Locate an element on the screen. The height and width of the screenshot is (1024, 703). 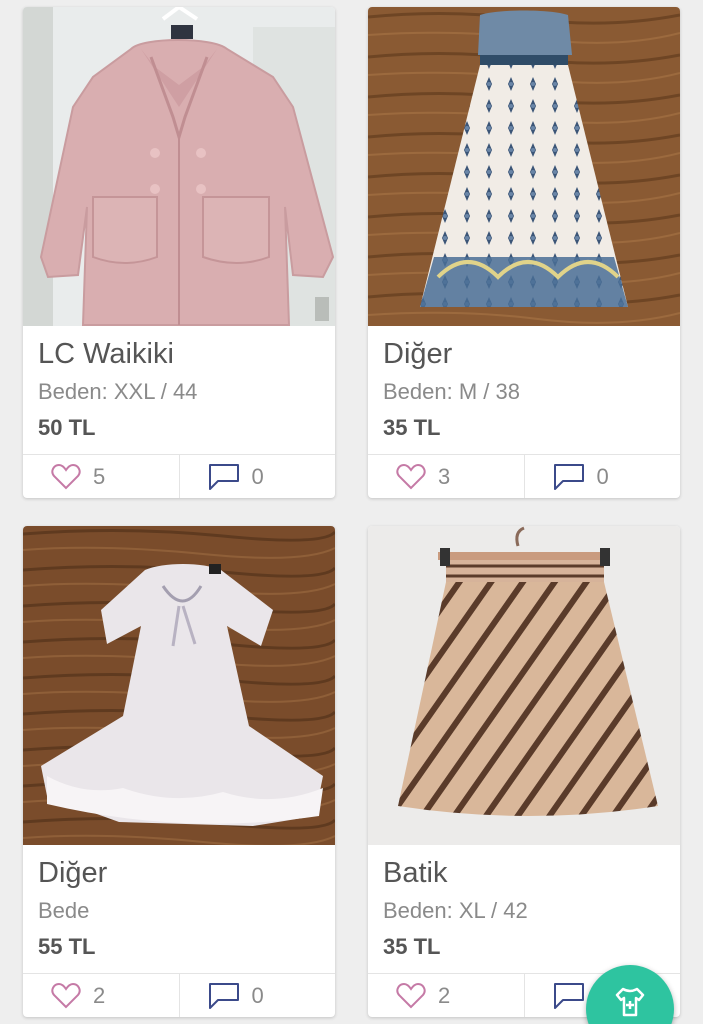
like-button: 3 is located at coordinates (446, 476).